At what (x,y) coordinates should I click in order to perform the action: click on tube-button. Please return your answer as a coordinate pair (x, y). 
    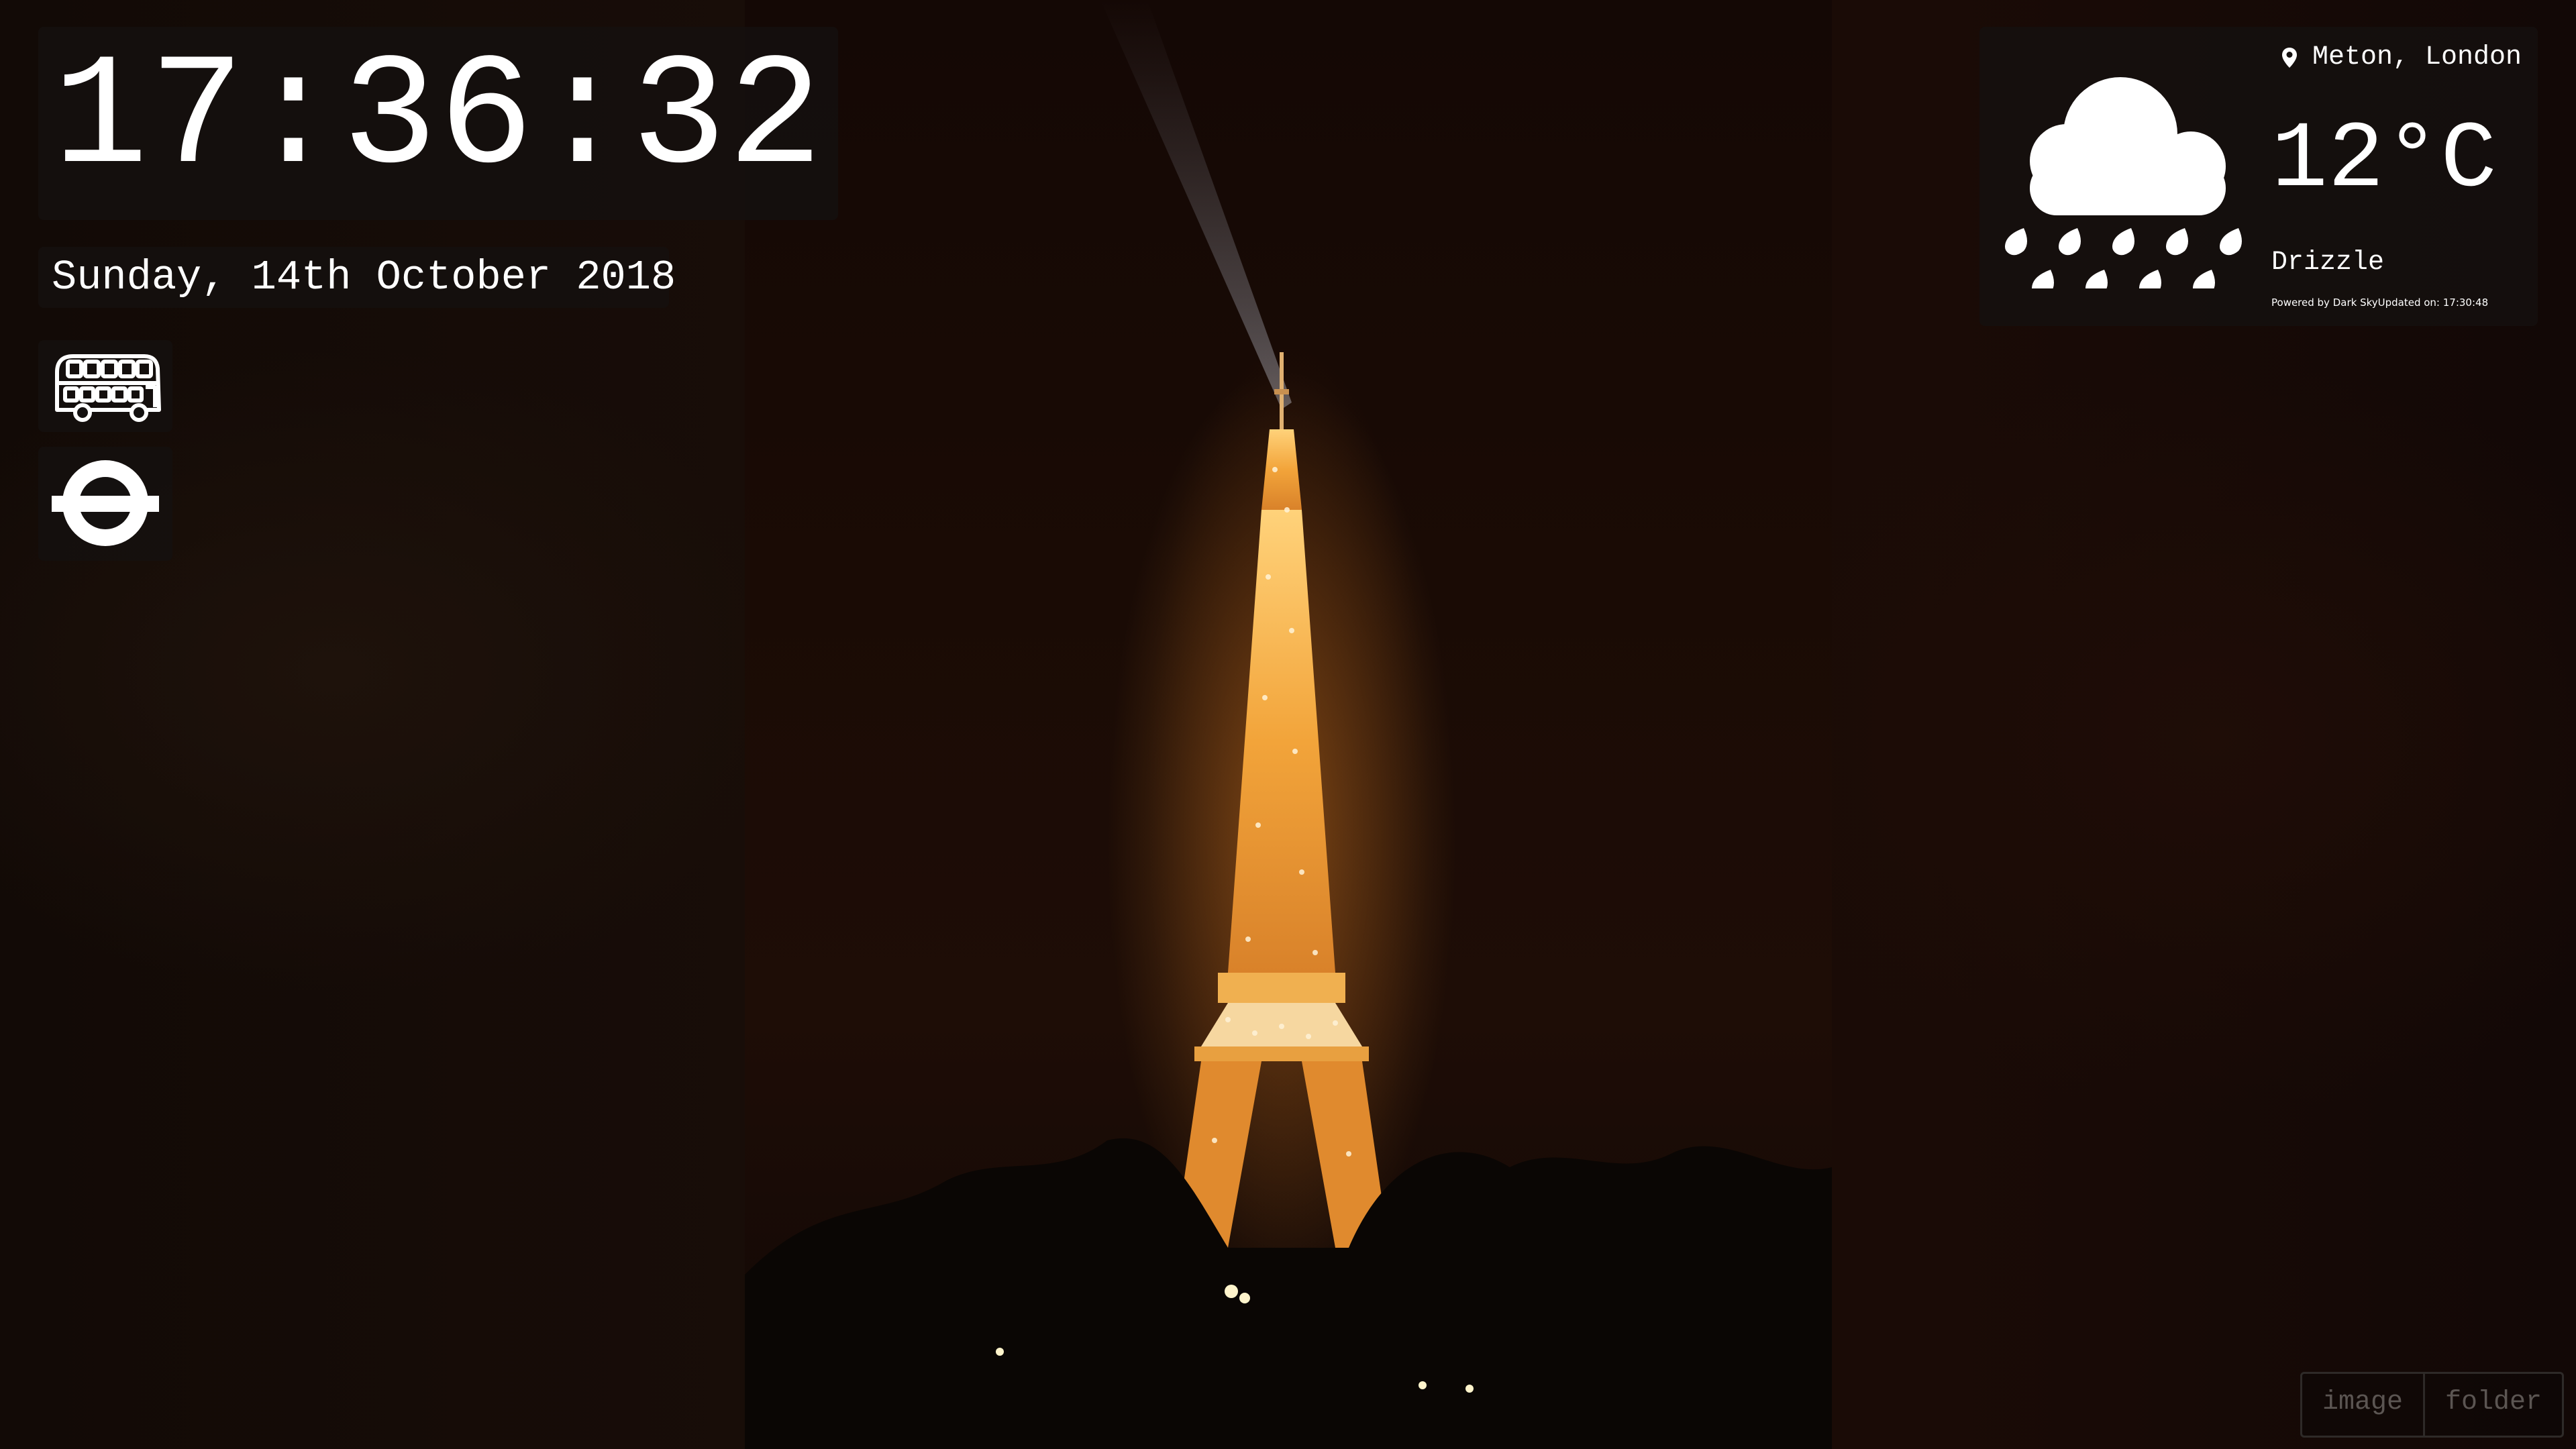
    Looking at the image, I should click on (105, 504).